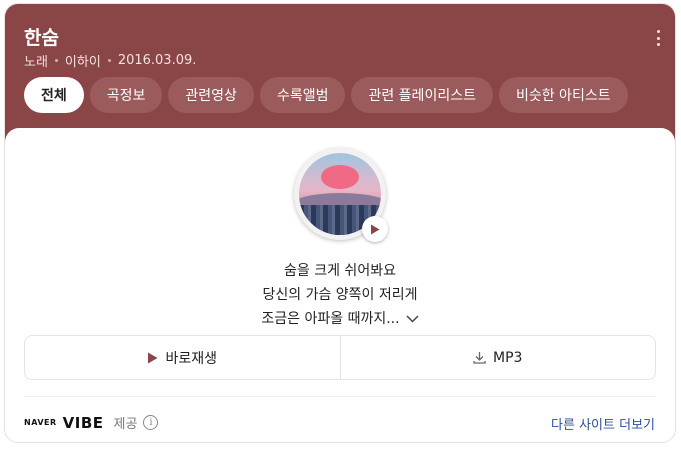 The image size is (681, 449). I want to click on play-now-label: 바로재생, so click(191, 358).